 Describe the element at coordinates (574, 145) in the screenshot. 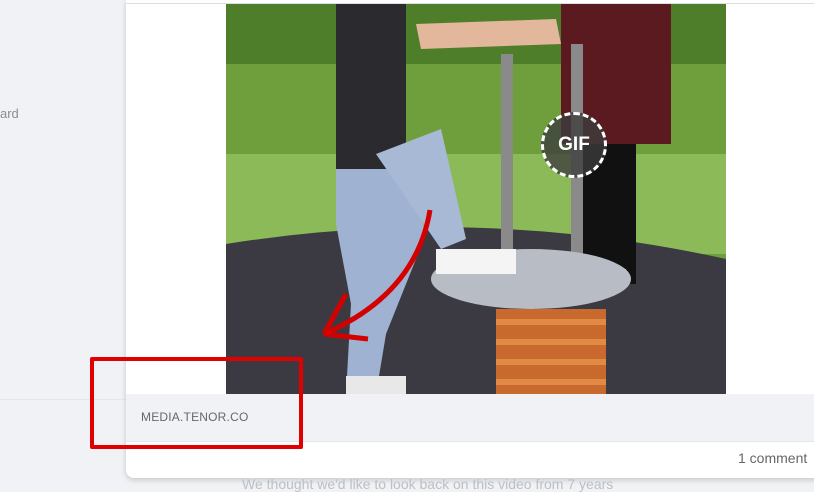

I see `gif-play-badge: GIF` at that location.